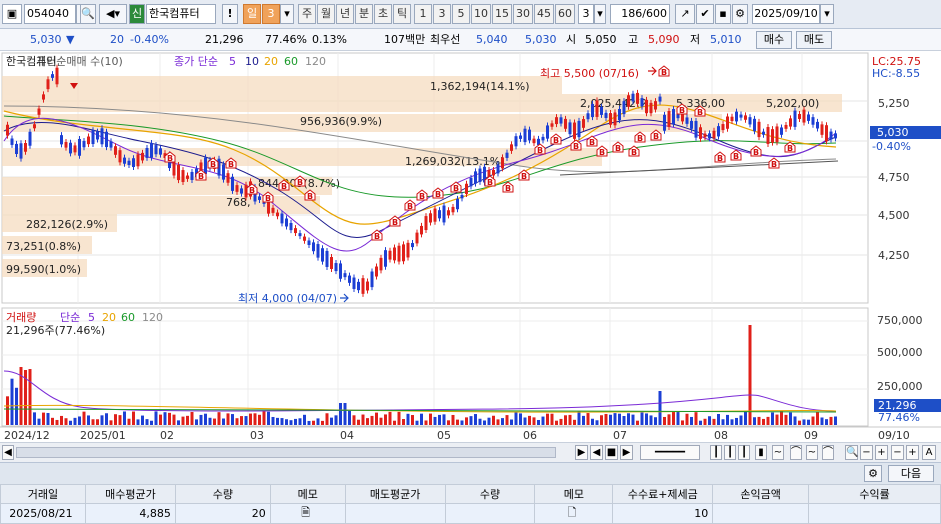 This screenshot has width=941, height=524. What do you see at coordinates (761, 452) in the screenshot?
I see `bar-icon: ▮` at bounding box center [761, 452].